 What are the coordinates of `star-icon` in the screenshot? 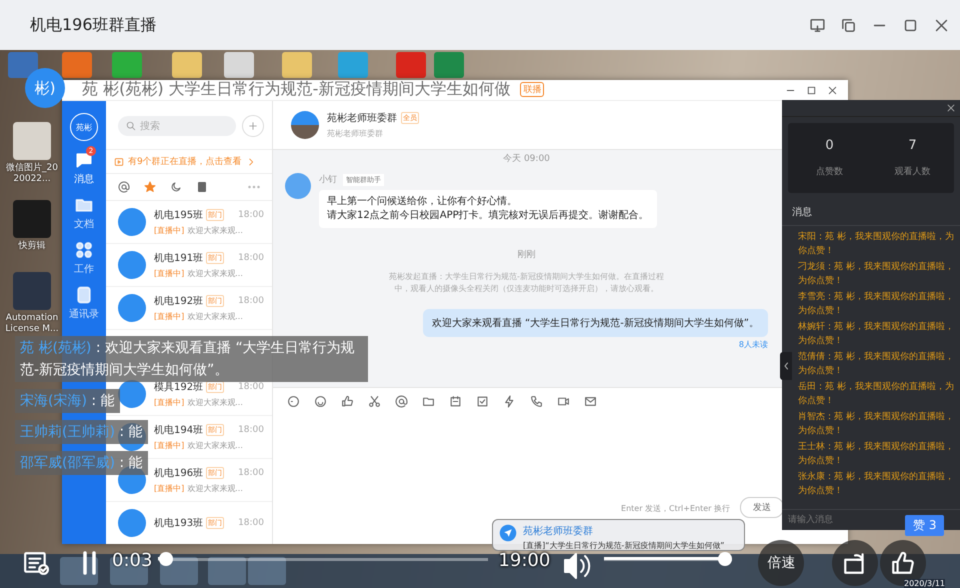 It's located at (150, 187).